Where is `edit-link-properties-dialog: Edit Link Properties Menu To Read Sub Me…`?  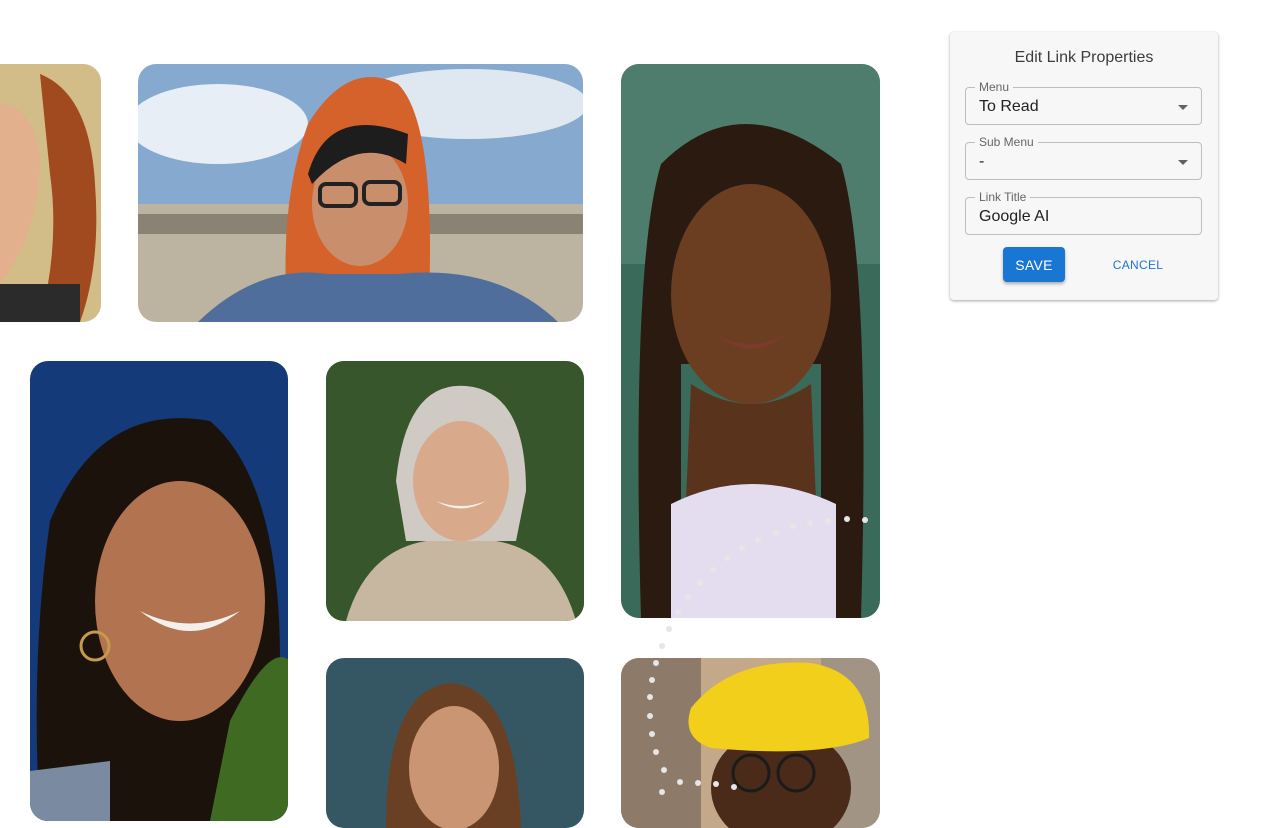 edit-link-properties-dialog: Edit Link Properties Menu To Read Sub Me… is located at coordinates (1084, 166).